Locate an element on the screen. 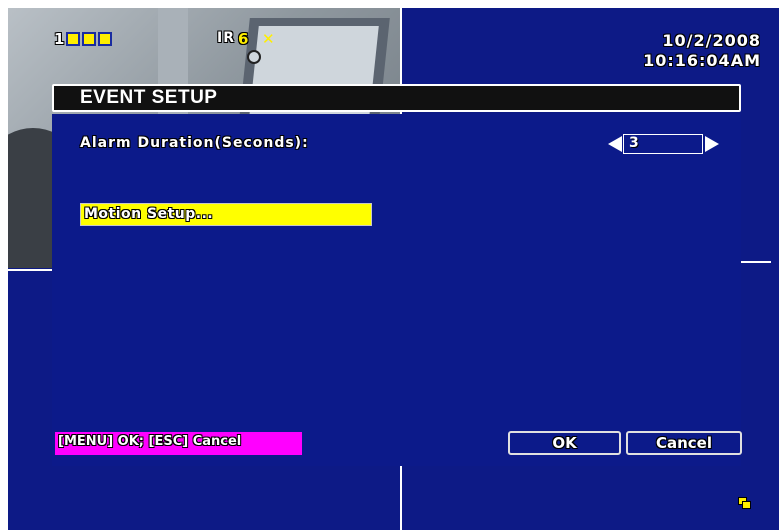 The image size is (779, 530). cancel-button: Cancel is located at coordinates (684, 443).